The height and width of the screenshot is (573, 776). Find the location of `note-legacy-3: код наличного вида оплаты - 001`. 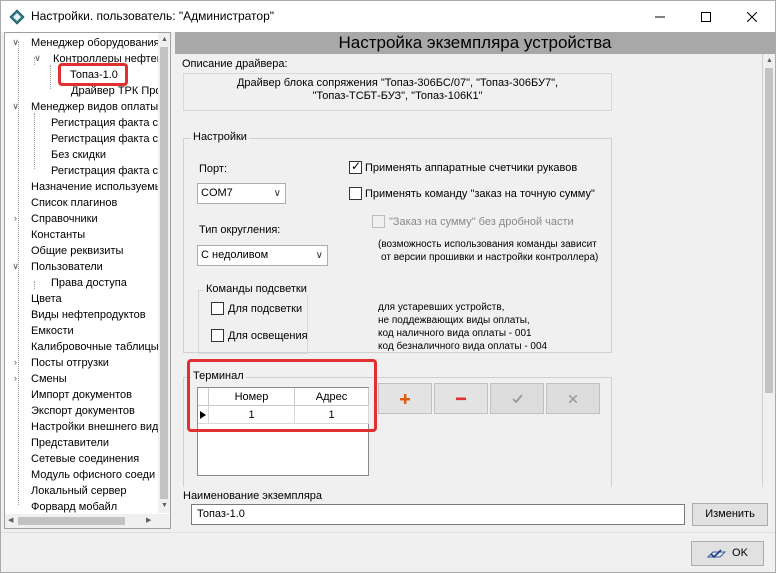

note-legacy-3: код наличного вида оплаты - 001 is located at coordinates (455, 333).